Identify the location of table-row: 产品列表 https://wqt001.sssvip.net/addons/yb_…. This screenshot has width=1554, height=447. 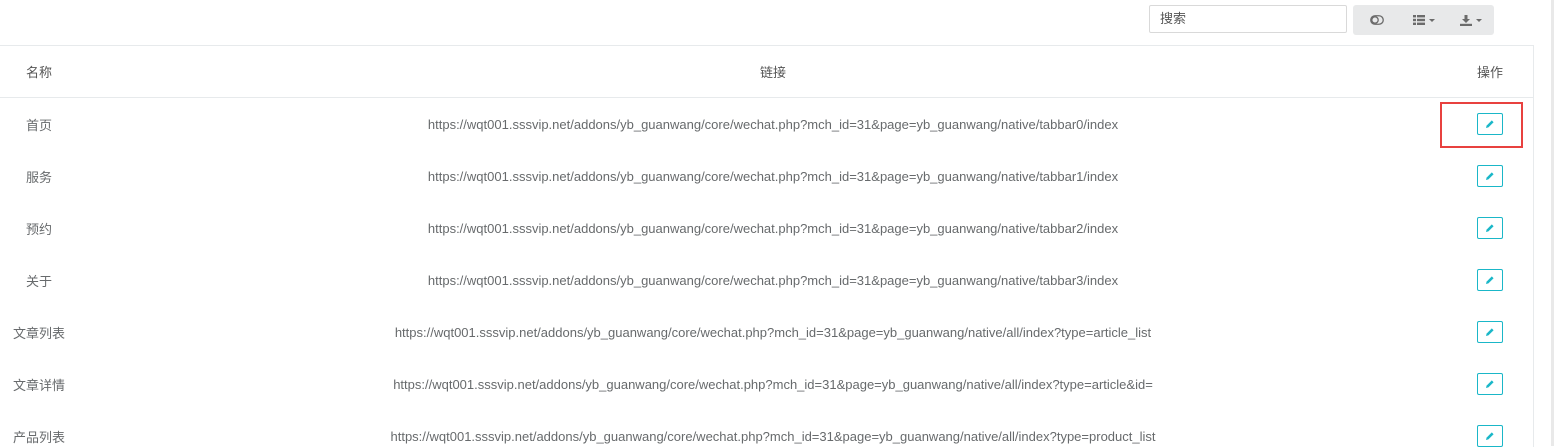
(766, 428).